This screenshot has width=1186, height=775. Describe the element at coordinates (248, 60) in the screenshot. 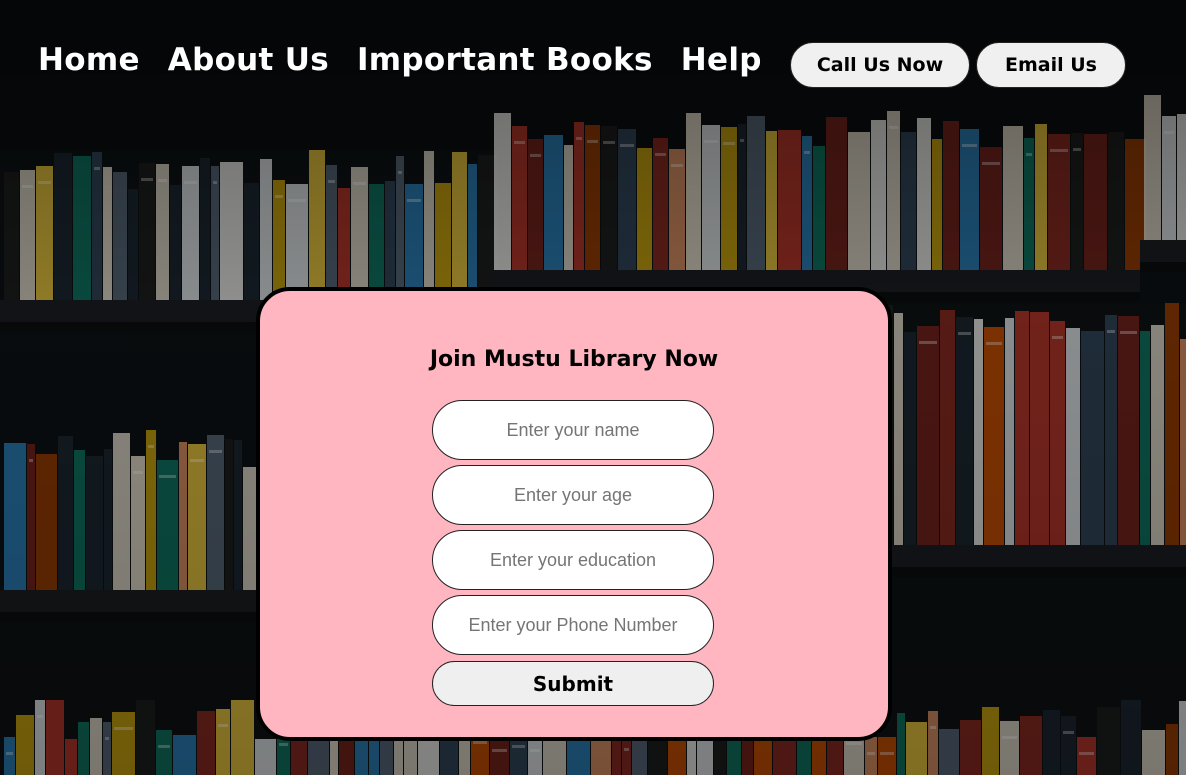

I see `nav-about-us: About Us` at that location.